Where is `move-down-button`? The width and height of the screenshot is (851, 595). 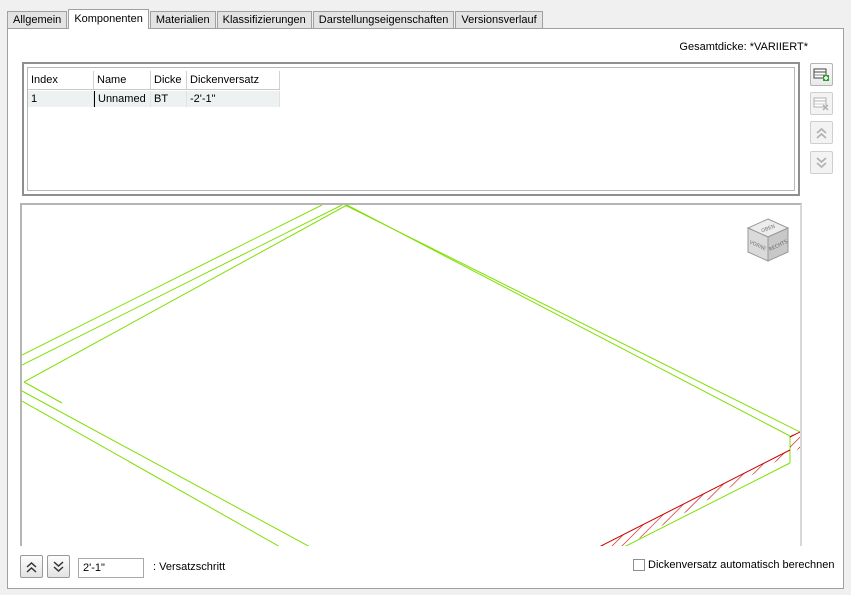
move-down-button is located at coordinates (821, 162).